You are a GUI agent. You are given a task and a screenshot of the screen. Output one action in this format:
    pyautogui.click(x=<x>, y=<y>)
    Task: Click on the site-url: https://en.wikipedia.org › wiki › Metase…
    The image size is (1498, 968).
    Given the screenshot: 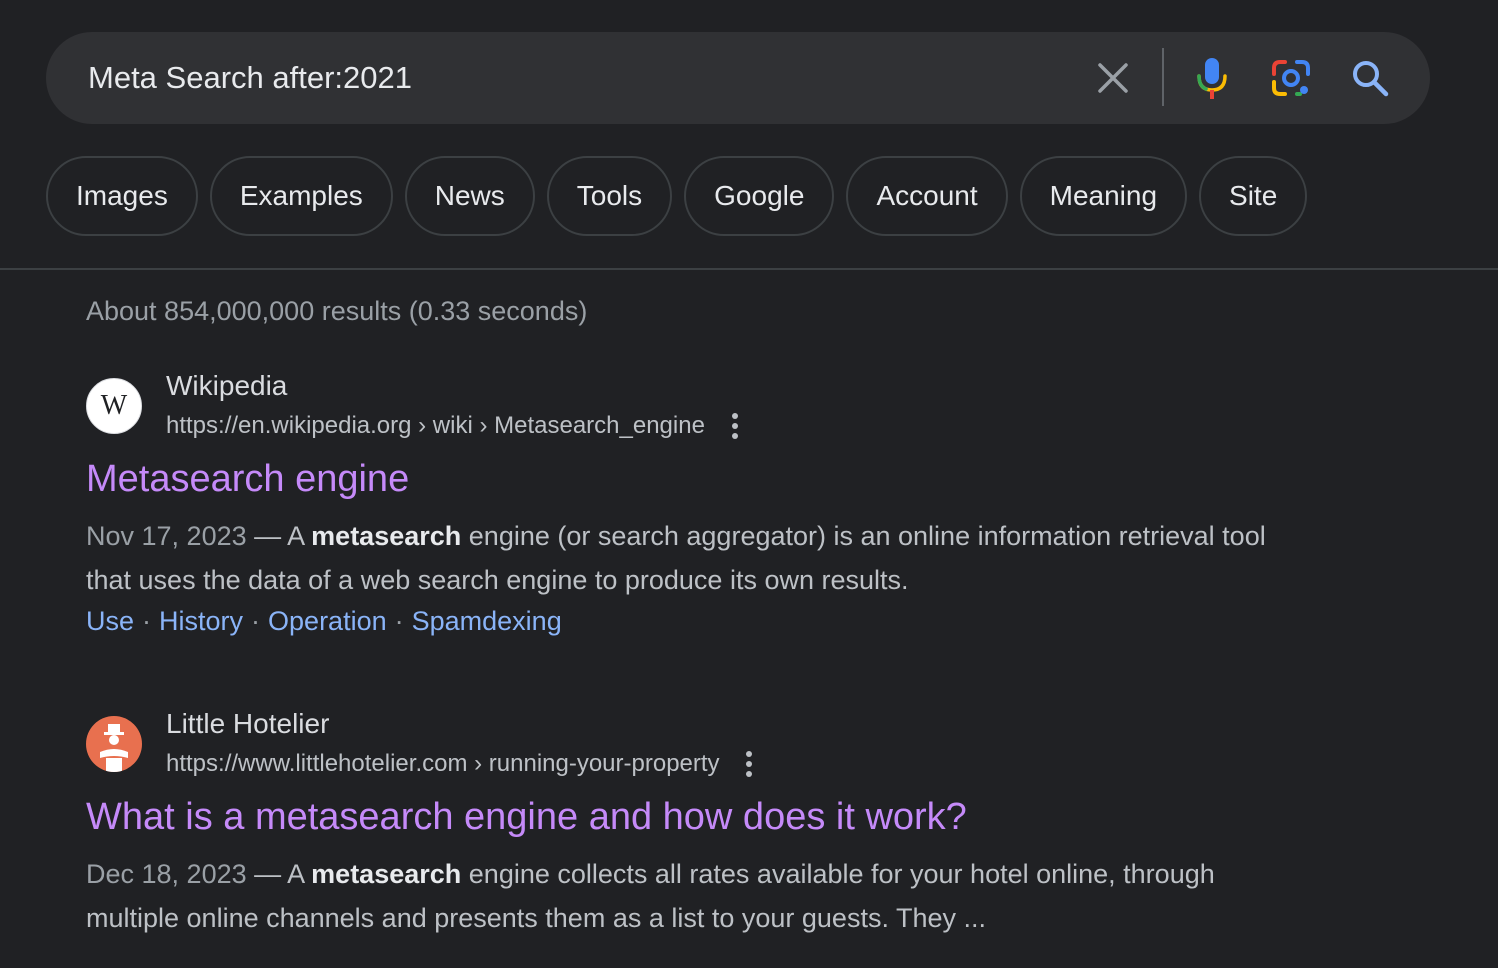 What is the action you would take?
    pyautogui.click(x=435, y=426)
    